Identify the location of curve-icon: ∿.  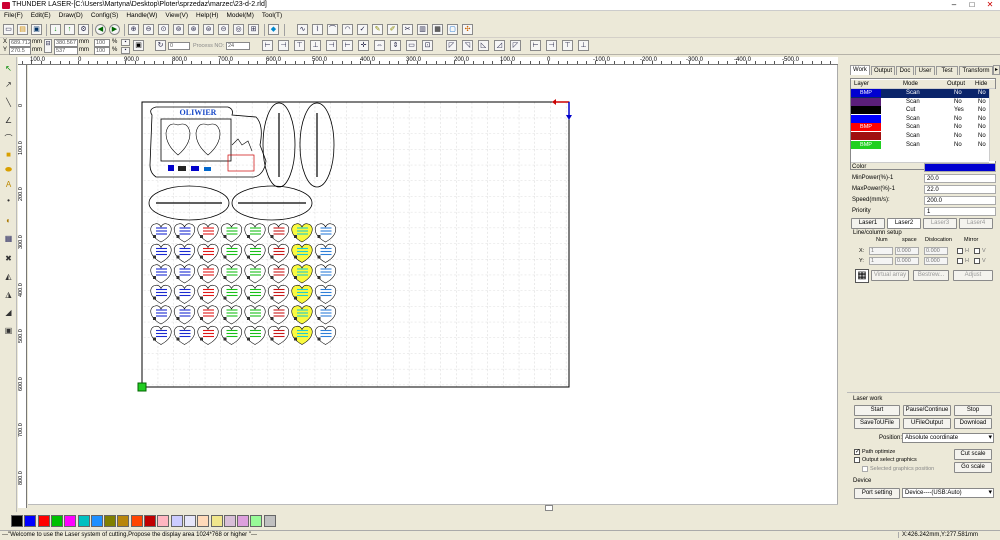
(302, 29).